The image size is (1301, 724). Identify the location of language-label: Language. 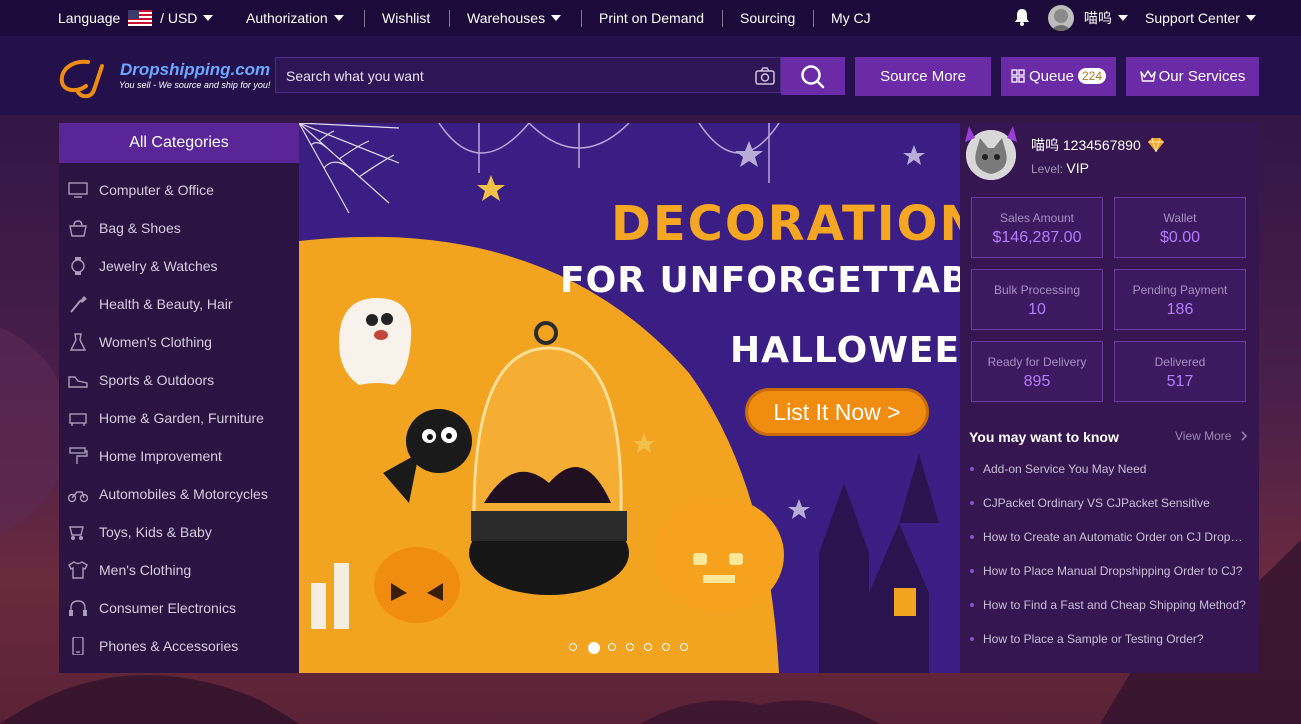
(89, 18).